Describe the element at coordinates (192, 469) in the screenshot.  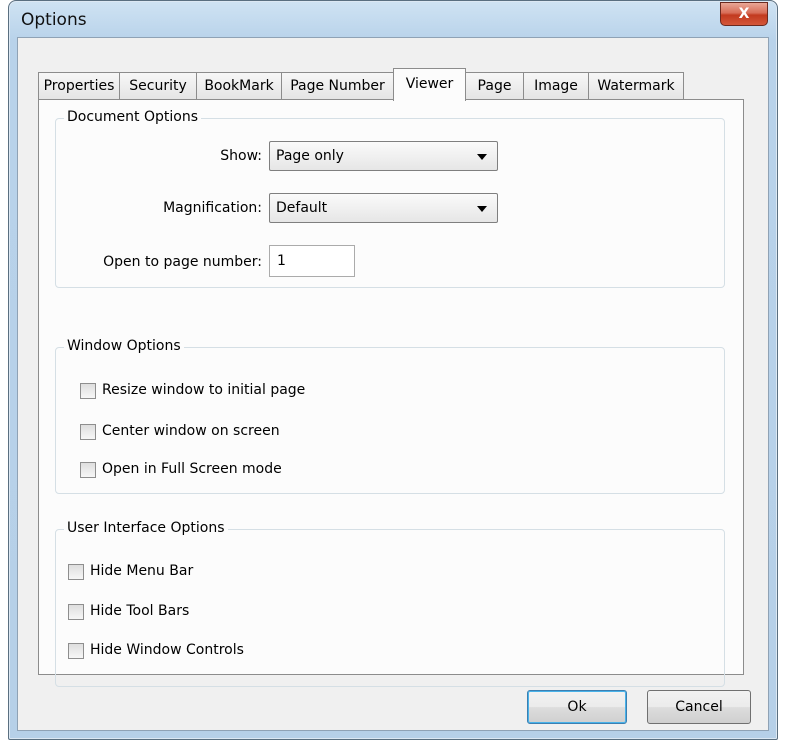
I see `full-screen-label: Open in Full Screen mode` at that location.